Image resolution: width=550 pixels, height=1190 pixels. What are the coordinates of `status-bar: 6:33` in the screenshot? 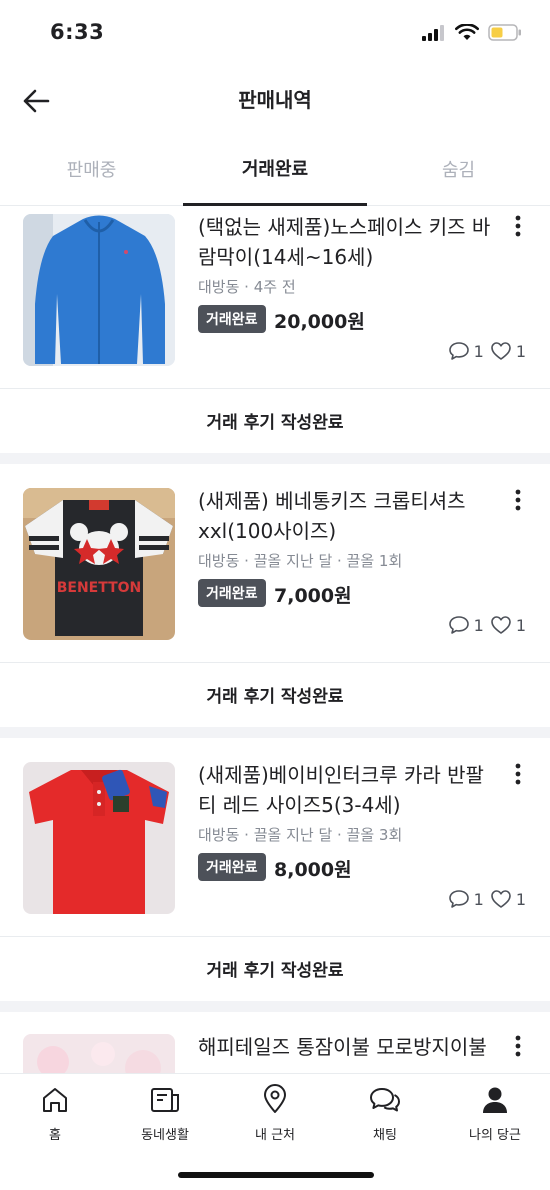 It's located at (275, 35).